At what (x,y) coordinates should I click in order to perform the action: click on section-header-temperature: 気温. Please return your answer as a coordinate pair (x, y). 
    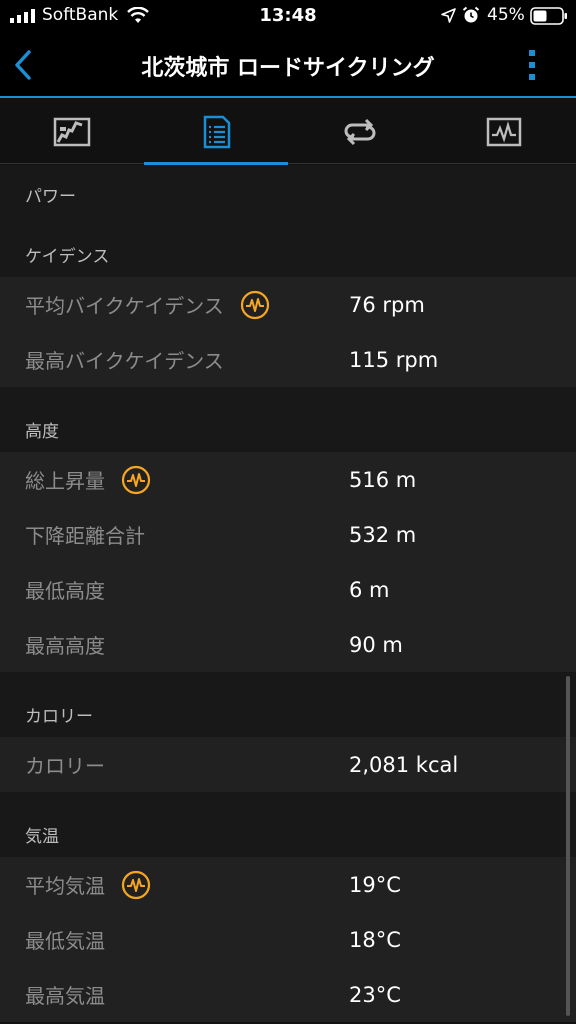
    Looking at the image, I should click on (288, 824).